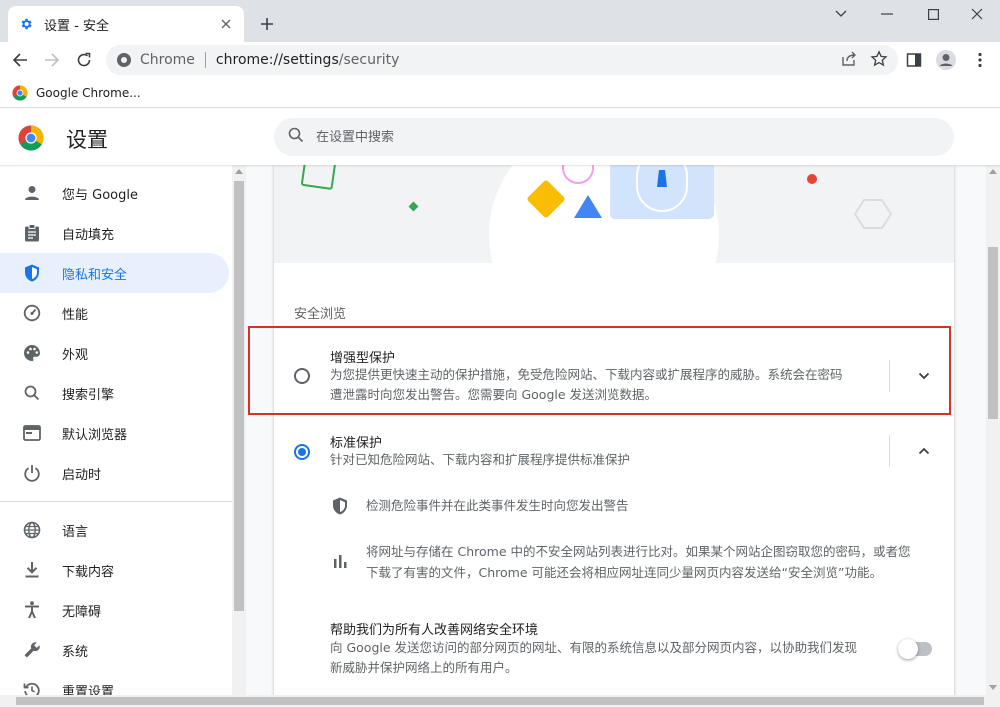  What do you see at coordinates (424, 667) in the screenshot?
I see `option-description-line: 新威胁并保护网络上的所有用户。` at bounding box center [424, 667].